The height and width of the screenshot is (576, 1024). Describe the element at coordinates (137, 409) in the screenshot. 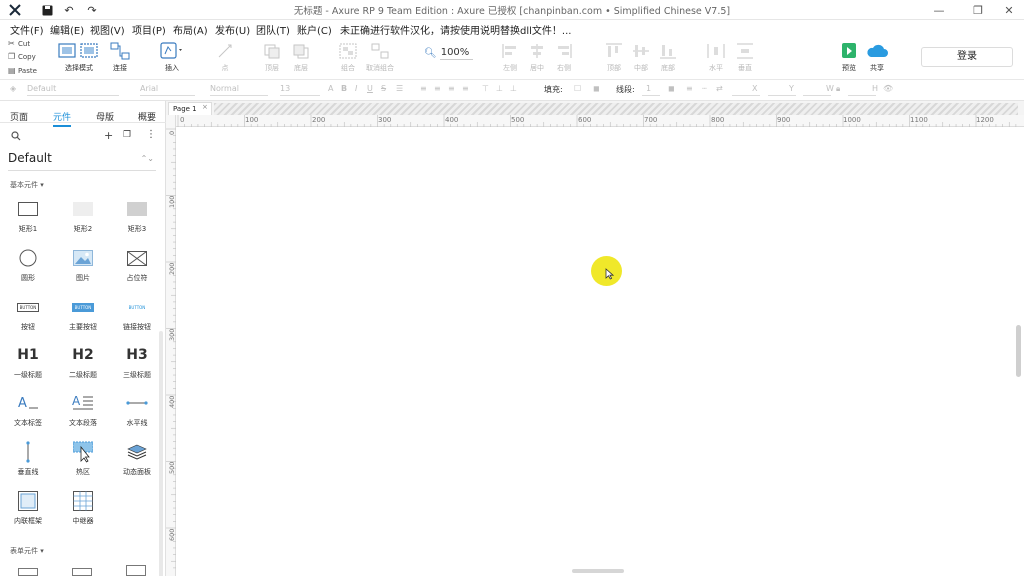

I see `widget-horizontal-line: 水平线` at that location.